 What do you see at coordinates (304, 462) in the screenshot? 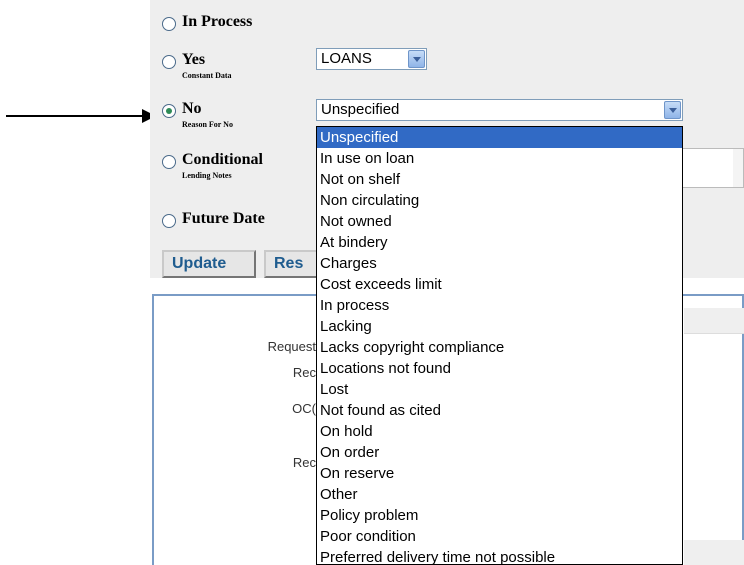
I see `field-label-rec-2: Rec` at bounding box center [304, 462].